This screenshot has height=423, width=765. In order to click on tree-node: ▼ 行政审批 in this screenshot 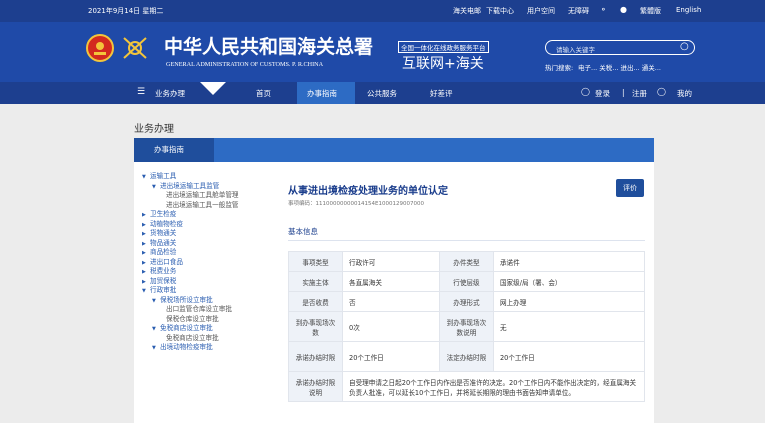, I will do `click(212, 291)`.